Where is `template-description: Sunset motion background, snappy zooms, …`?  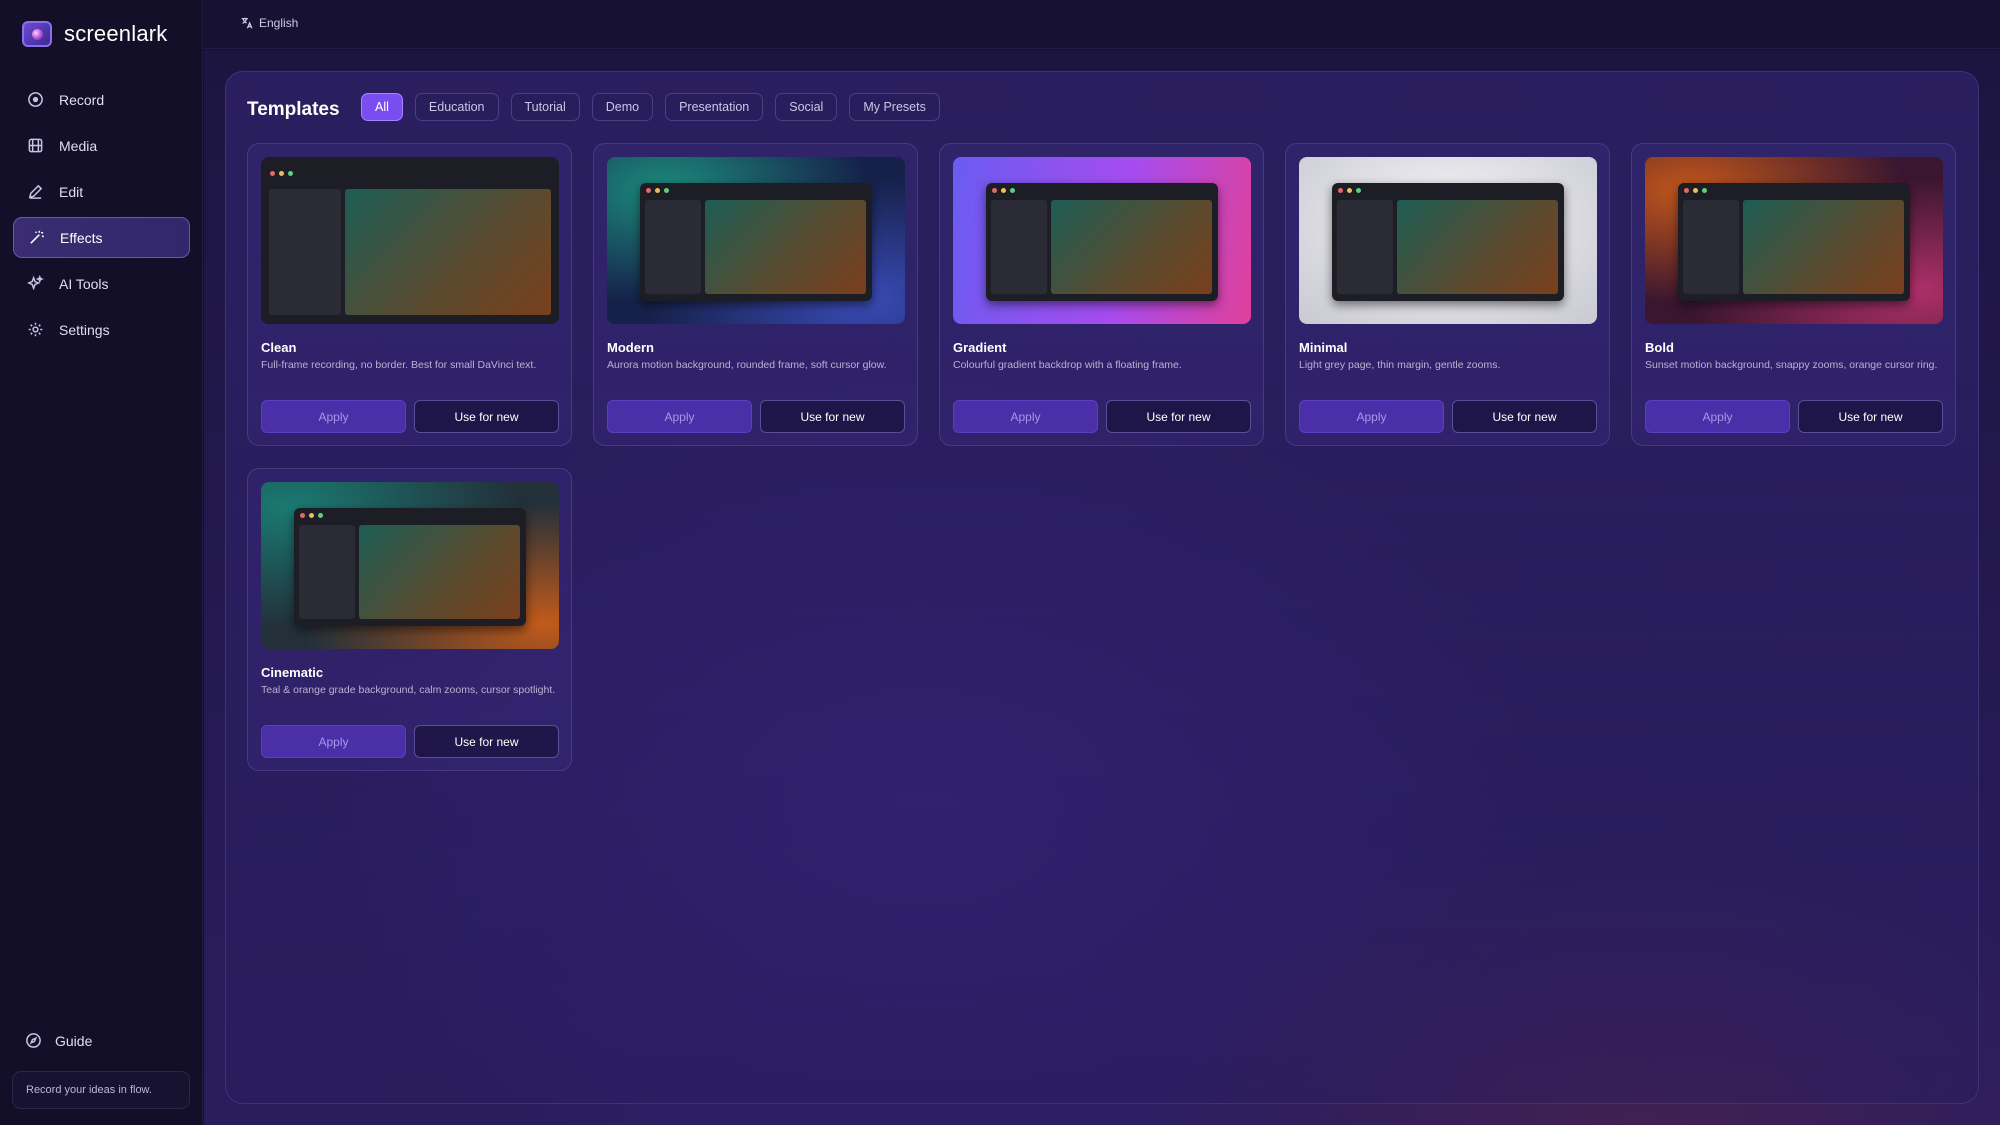 template-description: Sunset motion background, snappy zooms, … is located at coordinates (1791, 365).